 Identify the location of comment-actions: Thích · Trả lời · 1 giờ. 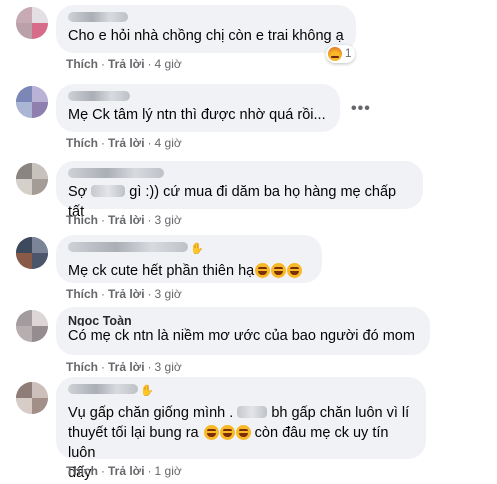
(124, 471).